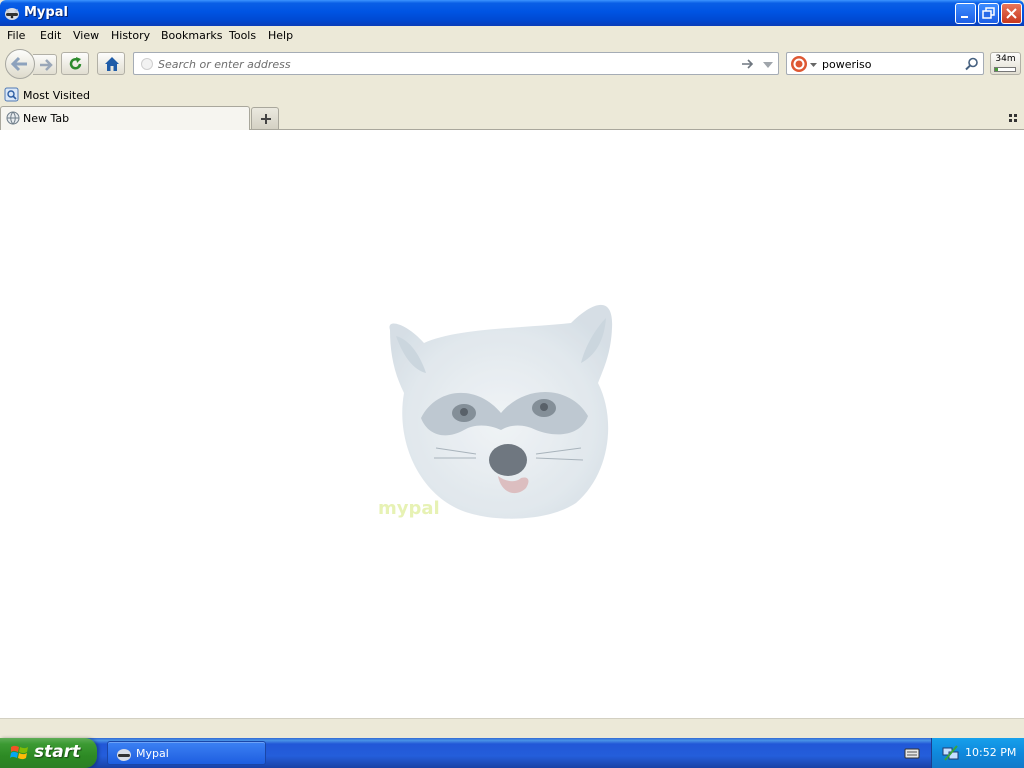 The width and height of the screenshot is (1024, 768). I want to click on mypal-raccoon-logo: mypal, so click(495, 411).